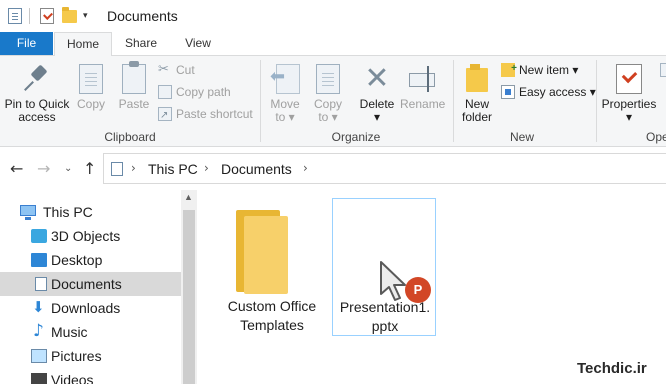 This screenshot has width=666, height=384. Describe the element at coordinates (477, 94) in the screenshot. I see `new-folder-button: New folder` at that location.